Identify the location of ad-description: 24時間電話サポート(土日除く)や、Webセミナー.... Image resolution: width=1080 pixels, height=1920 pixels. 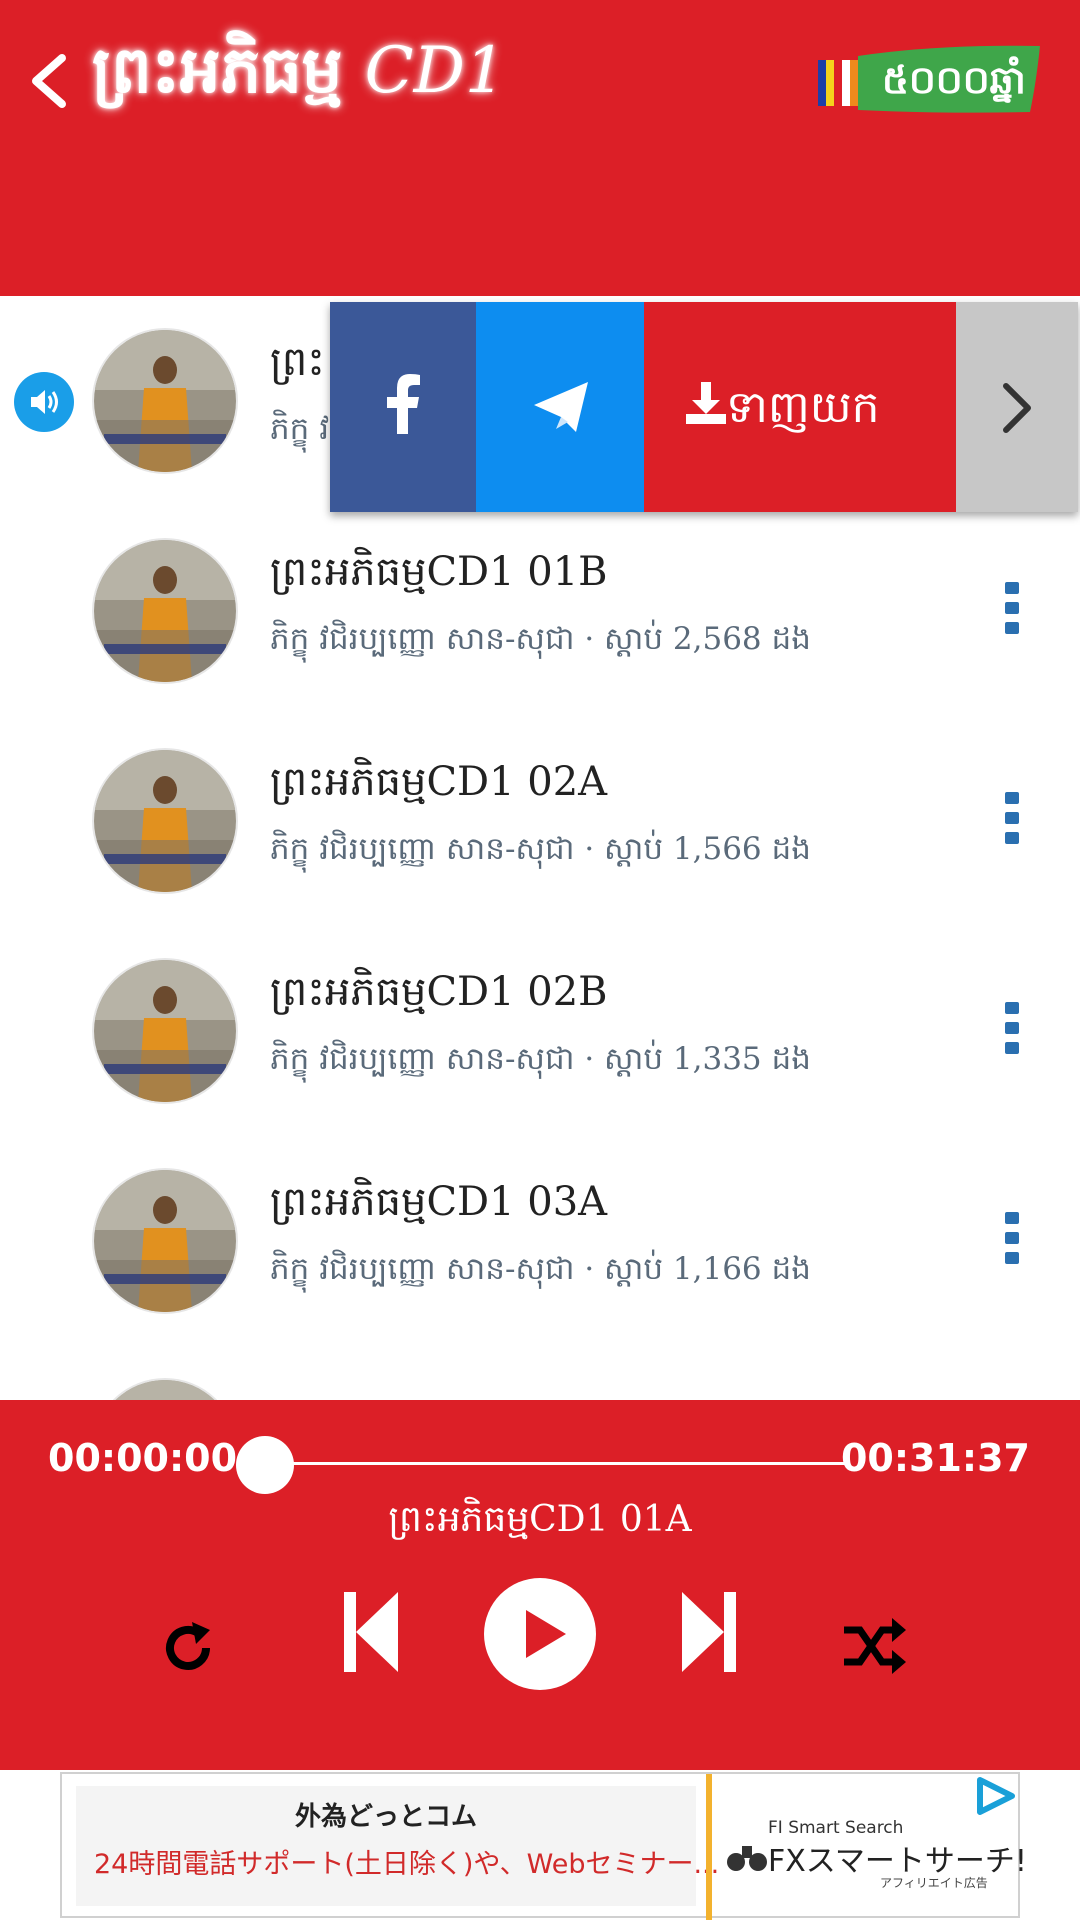
(407, 1864).